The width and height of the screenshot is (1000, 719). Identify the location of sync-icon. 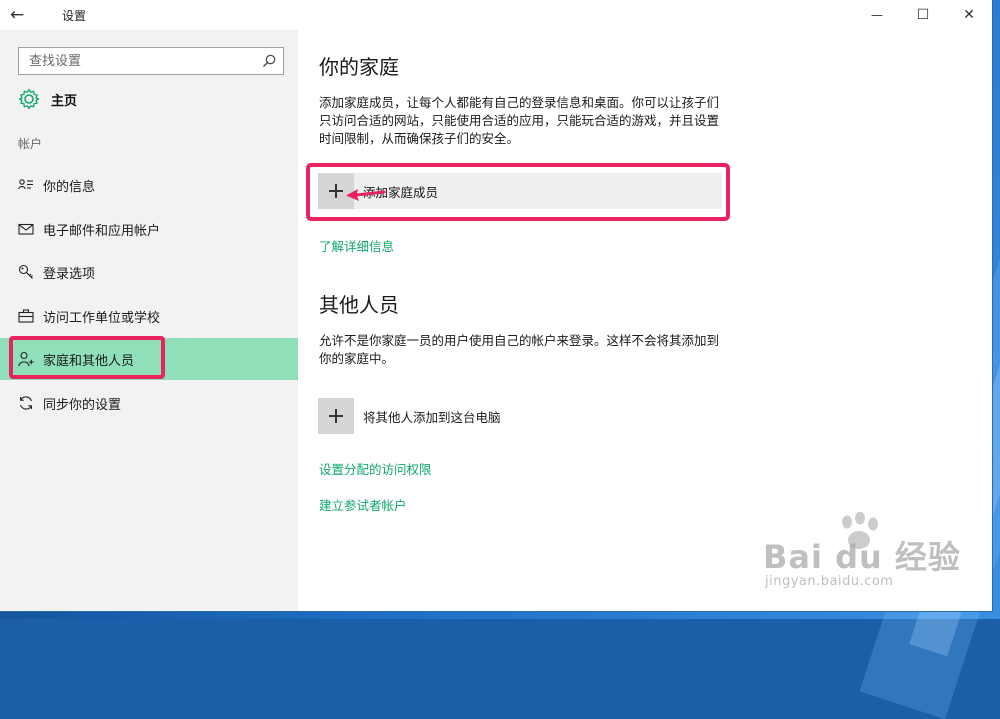
(26, 403).